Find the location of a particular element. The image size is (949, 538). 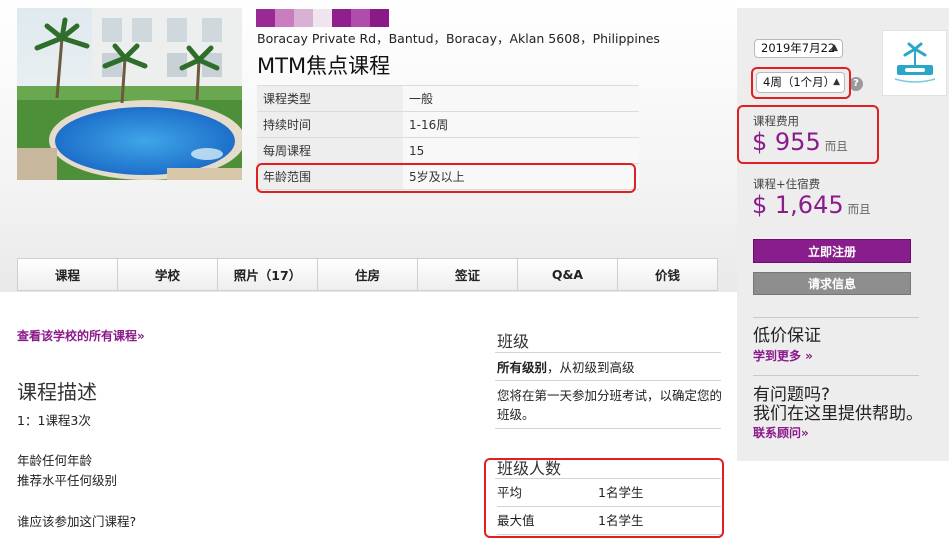

description-line: 推荐水平任何级别 is located at coordinates (67, 480).